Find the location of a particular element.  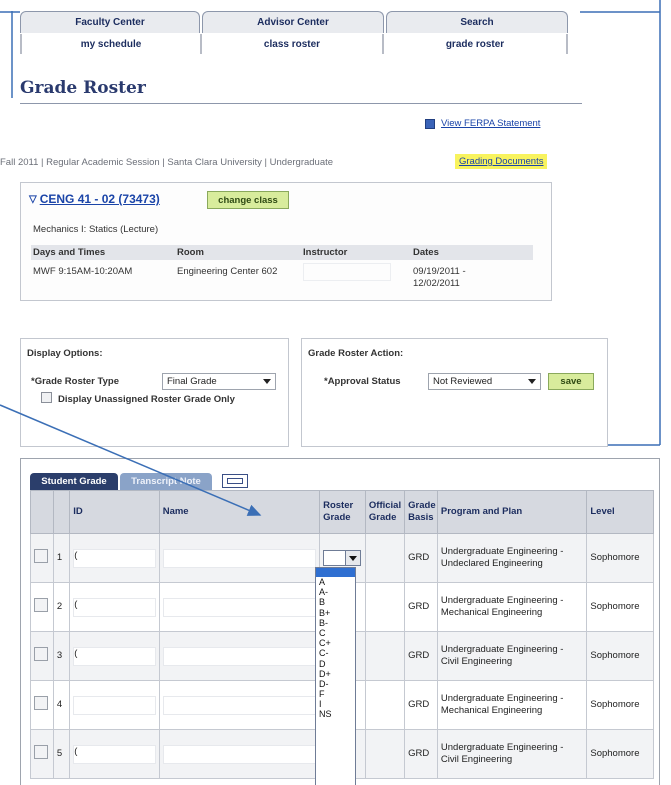

tab-advisor-center: Advisor Center is located at coordinates (293, 22).